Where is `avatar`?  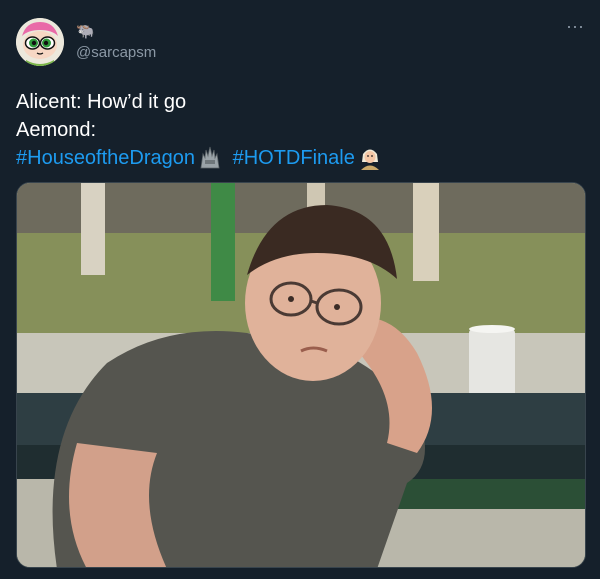
avatar is located at coordinates (40, 42).